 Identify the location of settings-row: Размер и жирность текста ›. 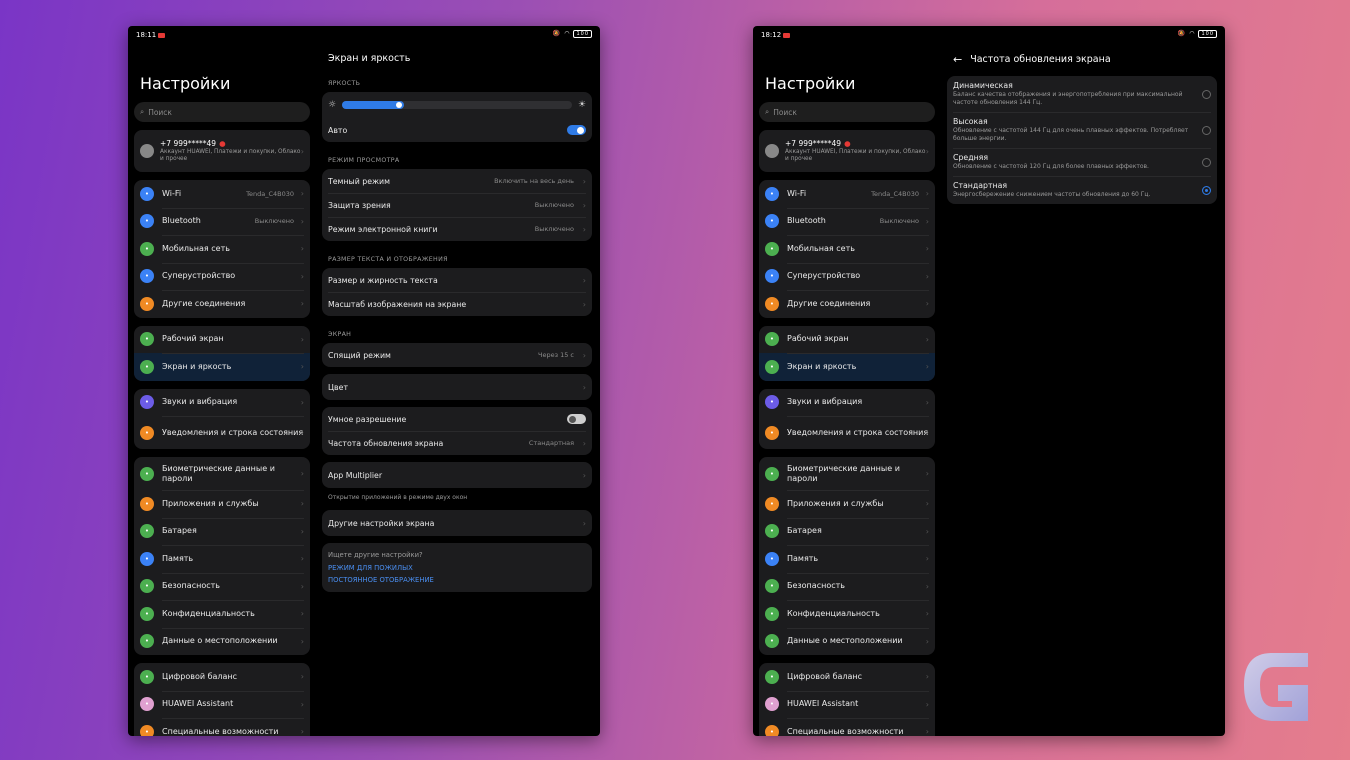
(457, 280).